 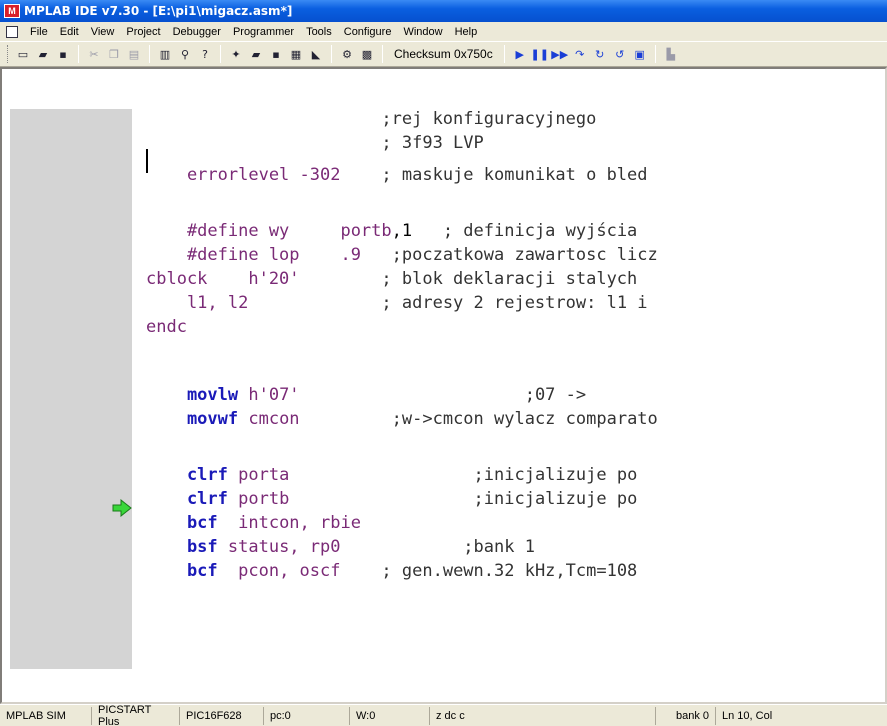 I want to click on project-files-icon: ▦, so click(x=296, y=54).